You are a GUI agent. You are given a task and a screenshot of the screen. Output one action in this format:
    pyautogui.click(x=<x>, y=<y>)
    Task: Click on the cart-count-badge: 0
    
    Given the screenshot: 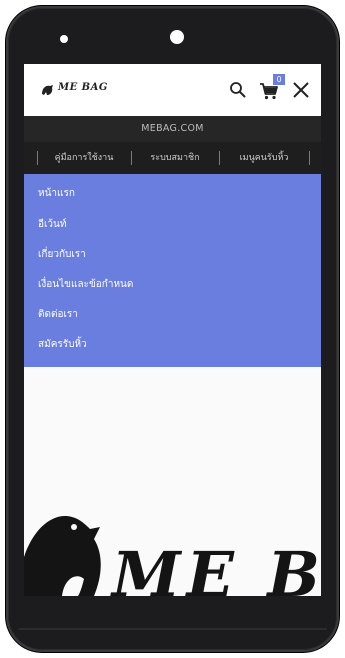 What is the action you would take?
    pyautogui.click(x=279, y=79)
    